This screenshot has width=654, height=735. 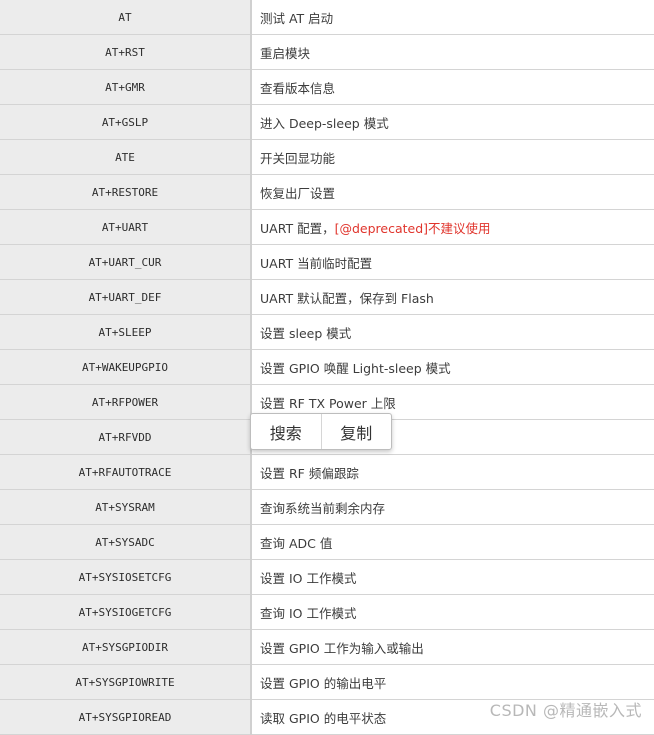 What do you see at coordinates (126, 717) in the screenshot?
I see `command-cell: AT+SYSGPIOREAD` at bounding box center [126, 717].